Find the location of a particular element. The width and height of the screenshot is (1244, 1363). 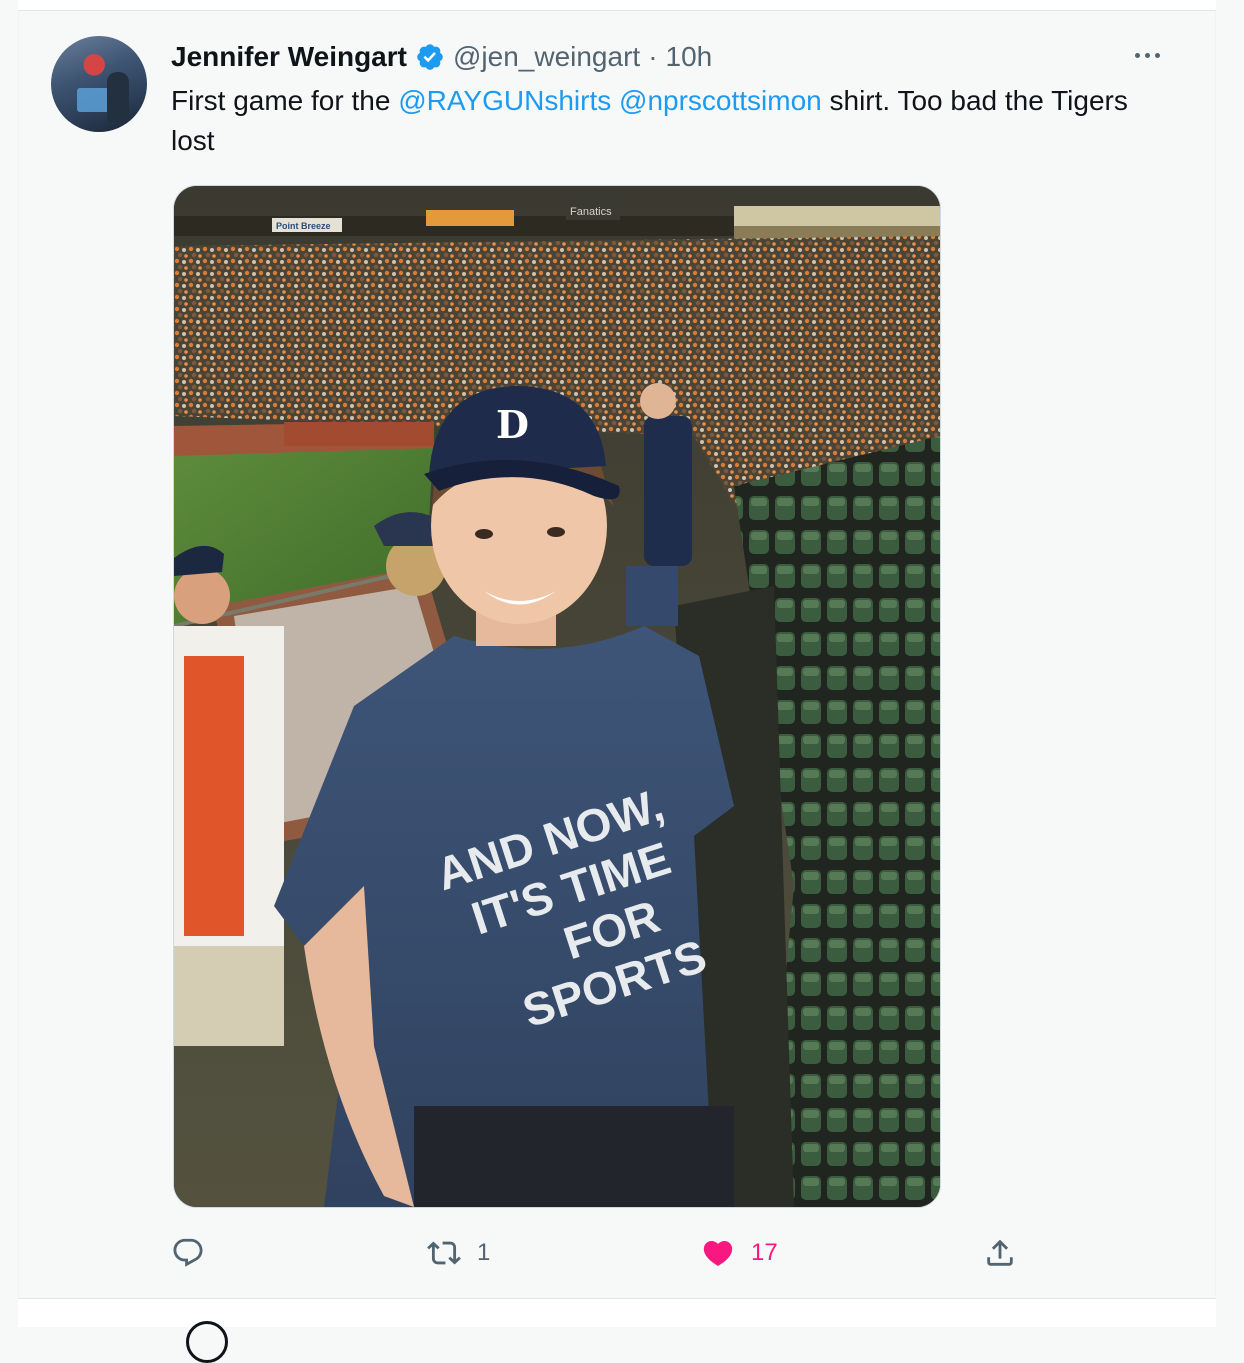

retweet-icon is located at coordinates (444, 1253).